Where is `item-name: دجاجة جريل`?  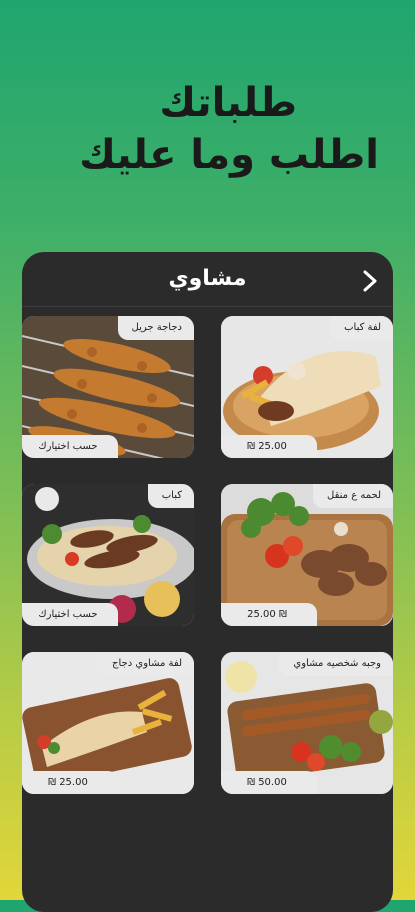
item-name: دجاجة جريل is located at coordinates (155, 328).